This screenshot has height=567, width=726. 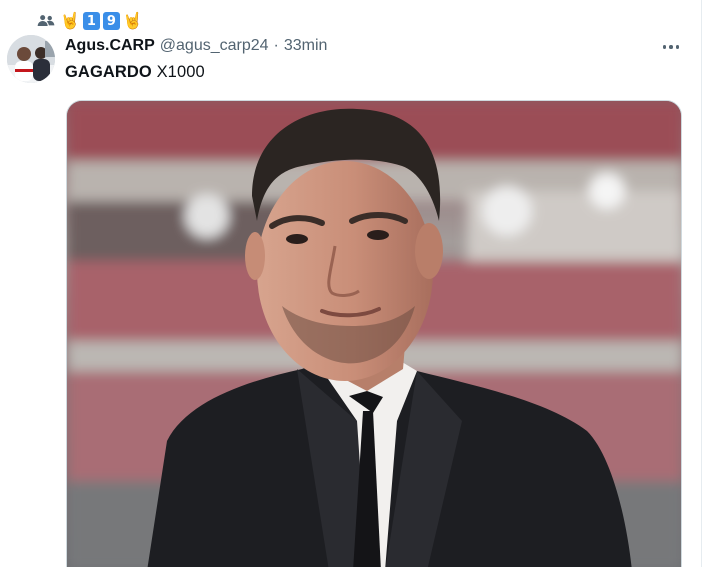 I want to click on user-handle: @agus_carp24, so click(x=214, y=46).